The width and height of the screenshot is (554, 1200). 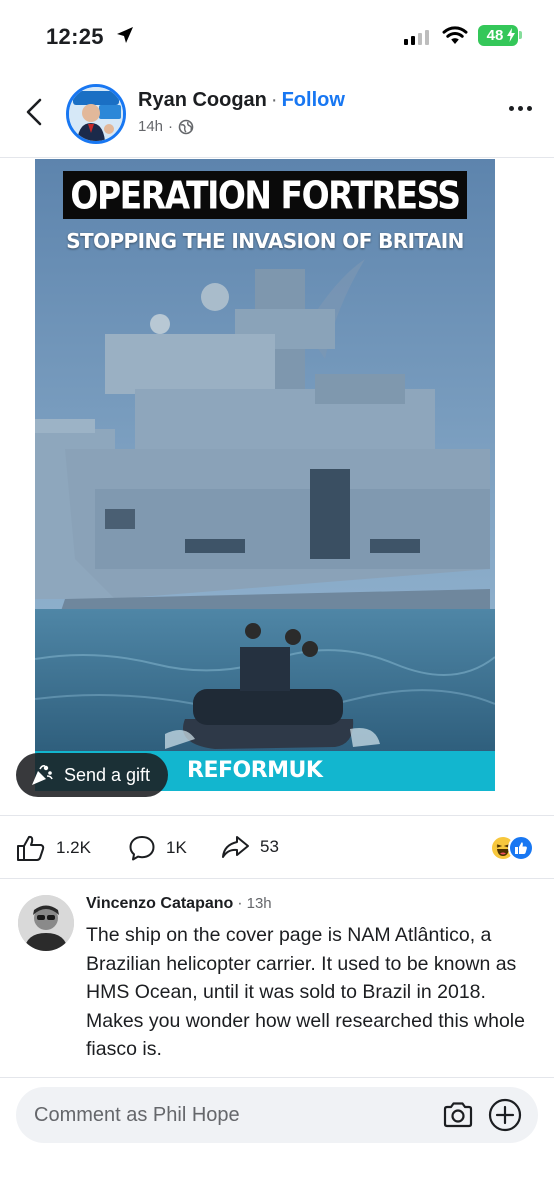 What do you see at coordinates (137, 1115) in the screenshot?
I see `comment-input-placeholder: Comment as Phil Hope` at bounding box center [137, 1115].